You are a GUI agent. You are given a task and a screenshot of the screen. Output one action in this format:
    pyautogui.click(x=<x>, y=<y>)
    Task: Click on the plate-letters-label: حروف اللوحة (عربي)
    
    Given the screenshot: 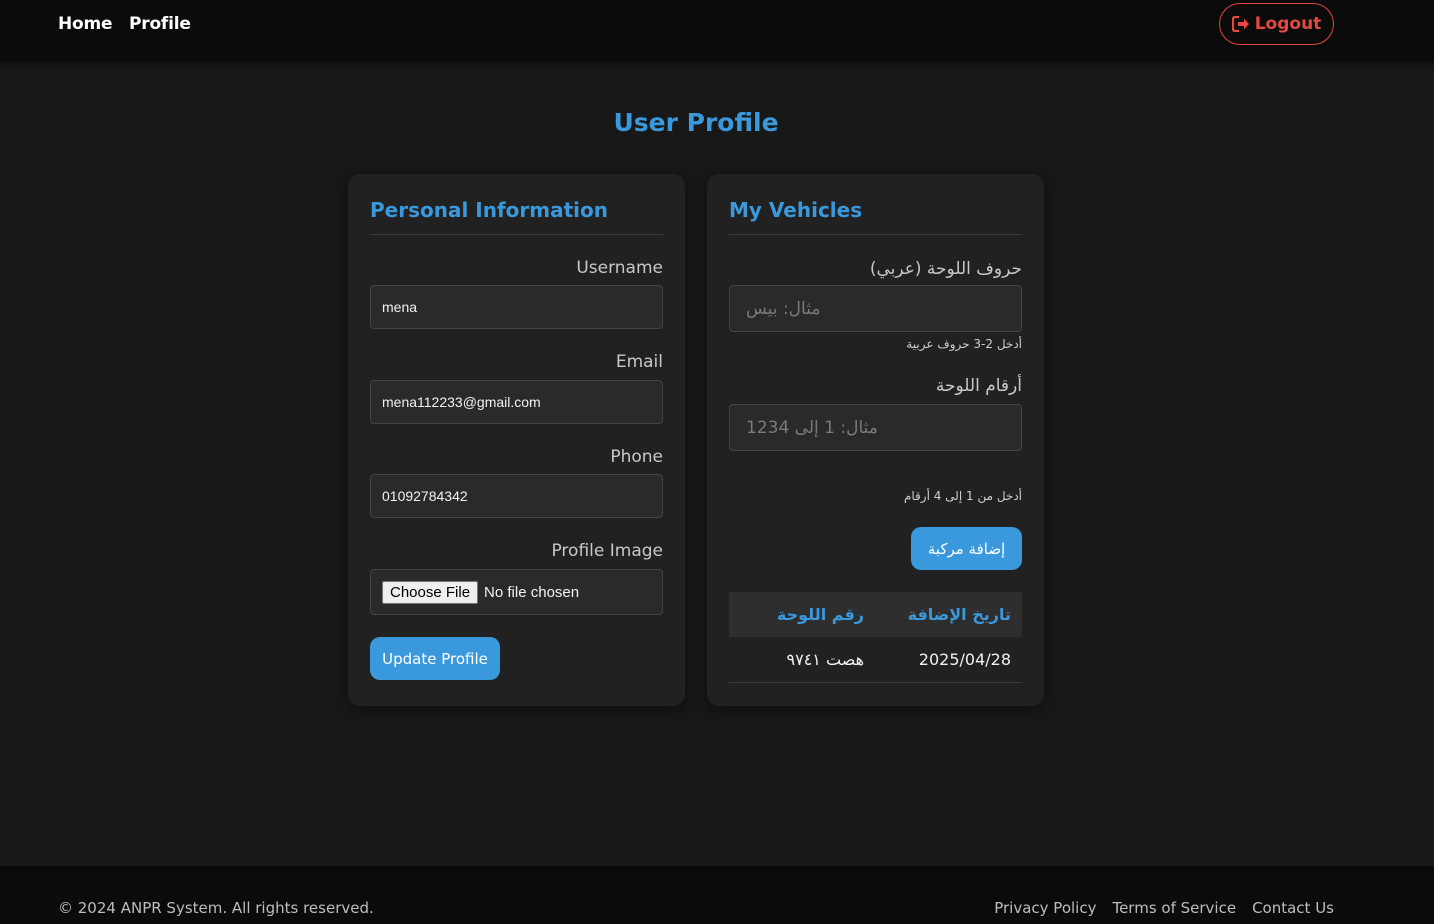 What is the action you would take?
    pyautogui.click(x=945, y=269)
    